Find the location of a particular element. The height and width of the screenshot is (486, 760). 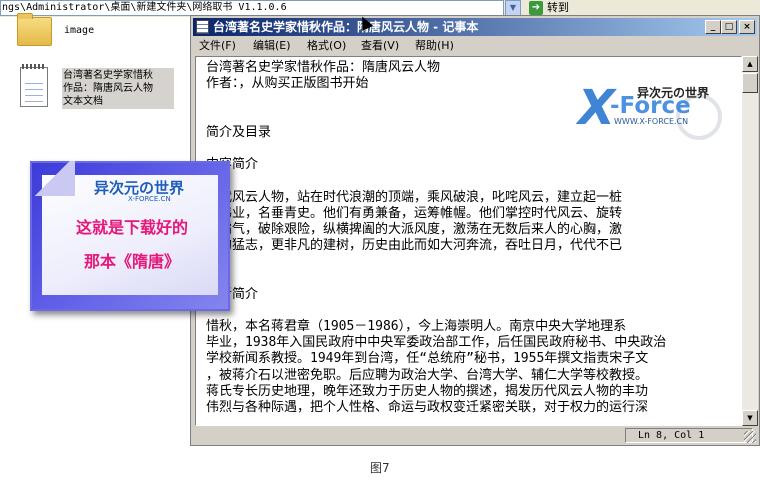

callout-fold is located at coordinates (52, 178).